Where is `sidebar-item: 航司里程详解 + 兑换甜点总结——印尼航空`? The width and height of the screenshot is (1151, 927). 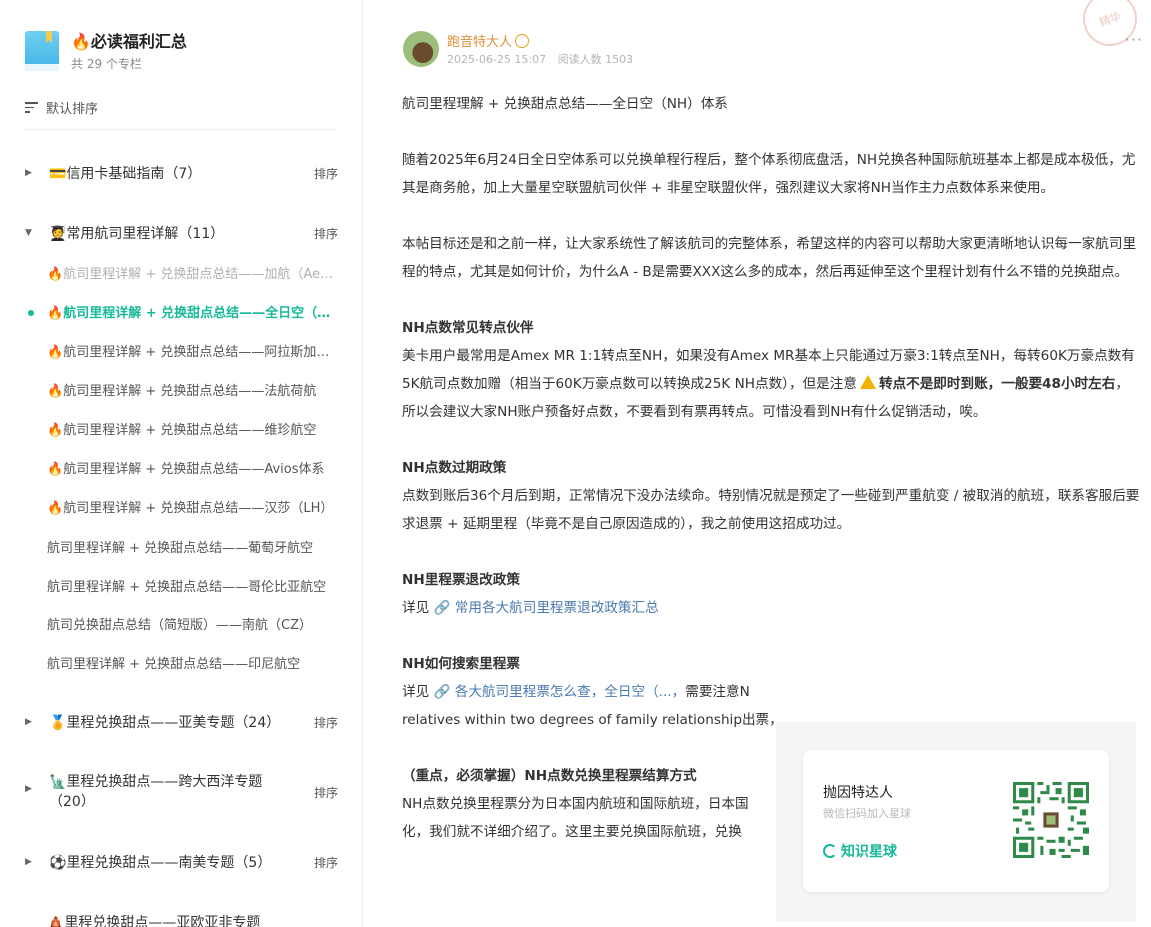 sidebar-item: 航司里程详解 + 兑换甜点总结——印尼航空 is located at coordinates (192, 662).